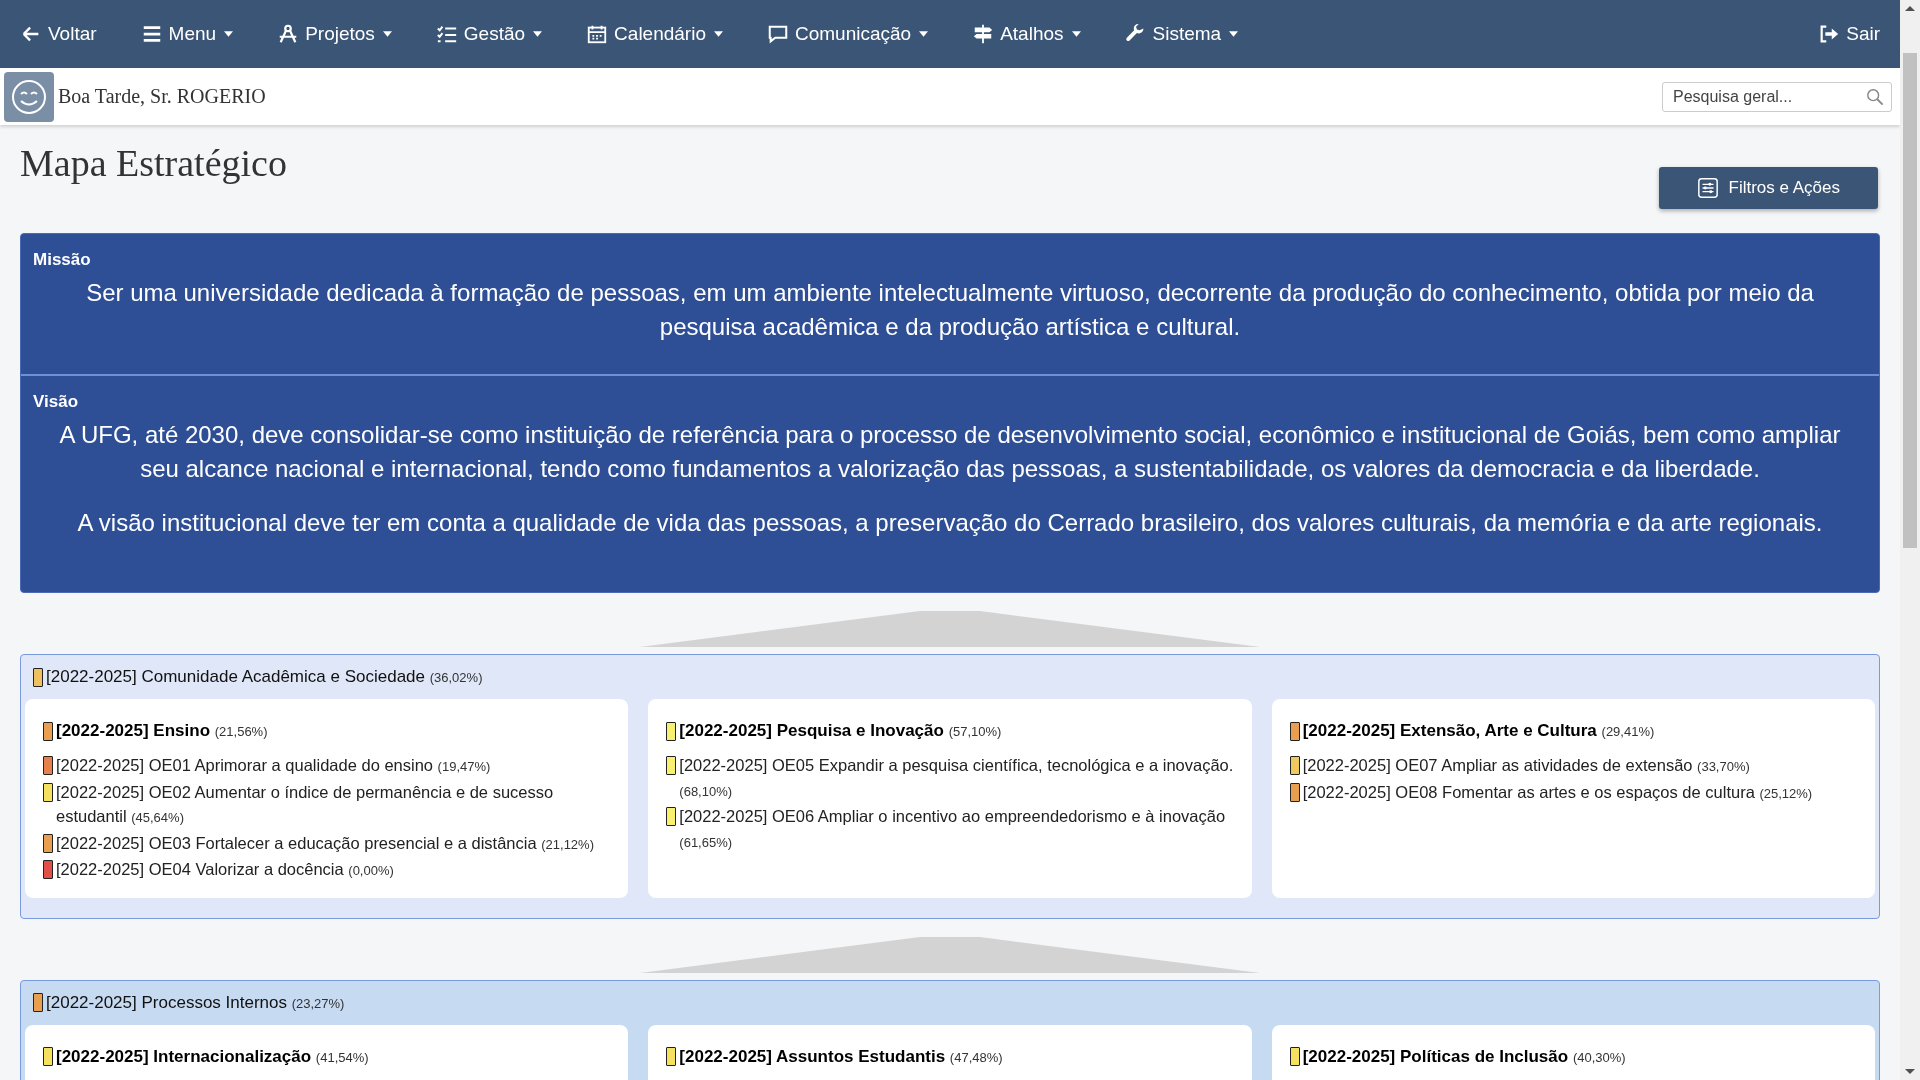 This screenshot has width=1920, height=1080. Describe the element at coordinates (1181, 34) in the screenshot. I see `nav-menu: Sistema` at that location.